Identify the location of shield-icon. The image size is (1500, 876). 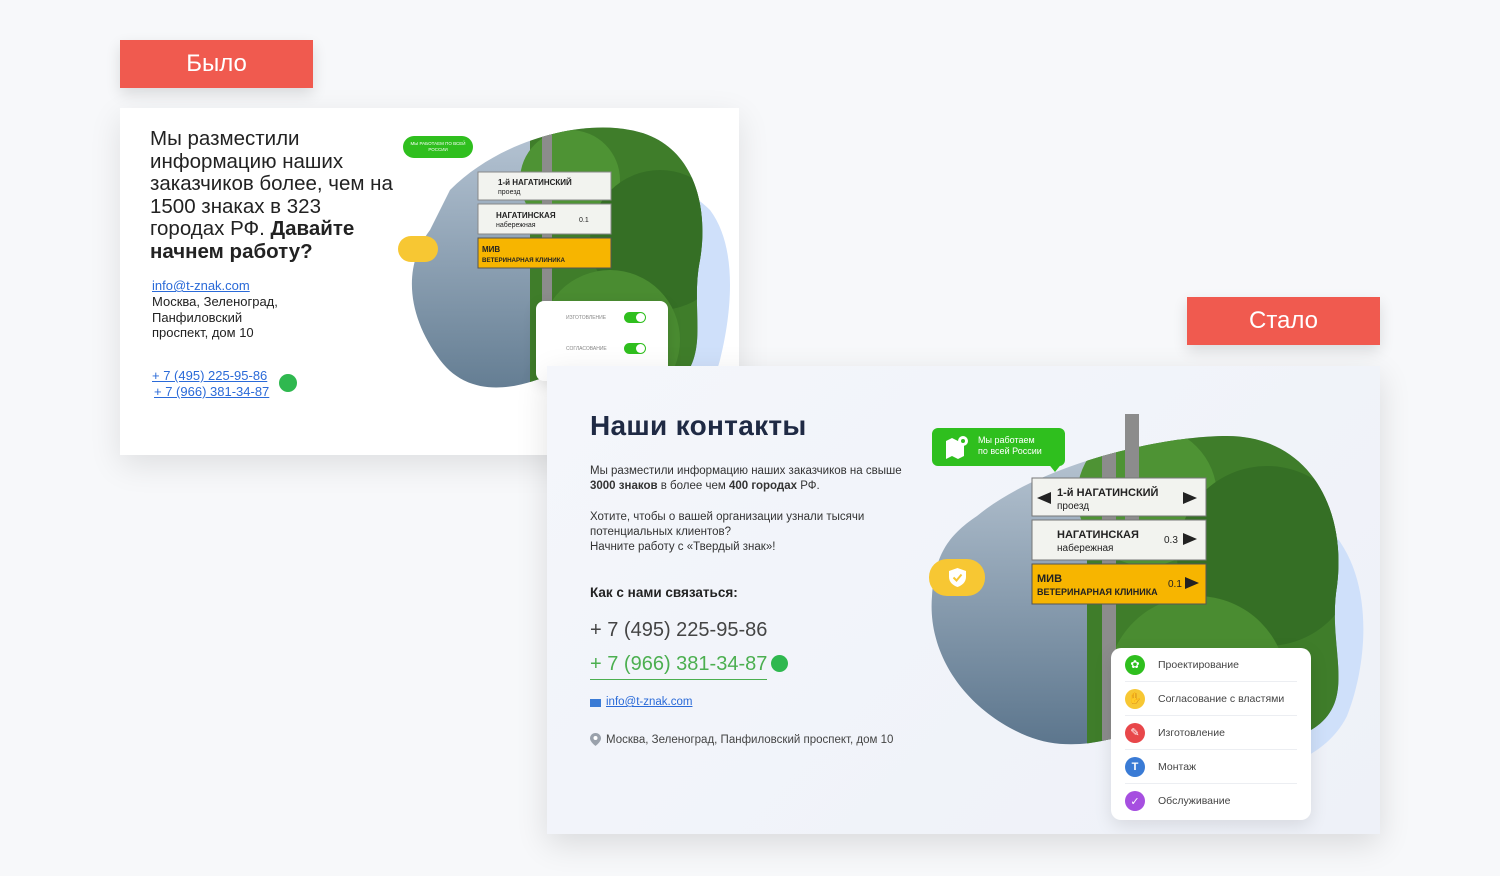
(418, 249).